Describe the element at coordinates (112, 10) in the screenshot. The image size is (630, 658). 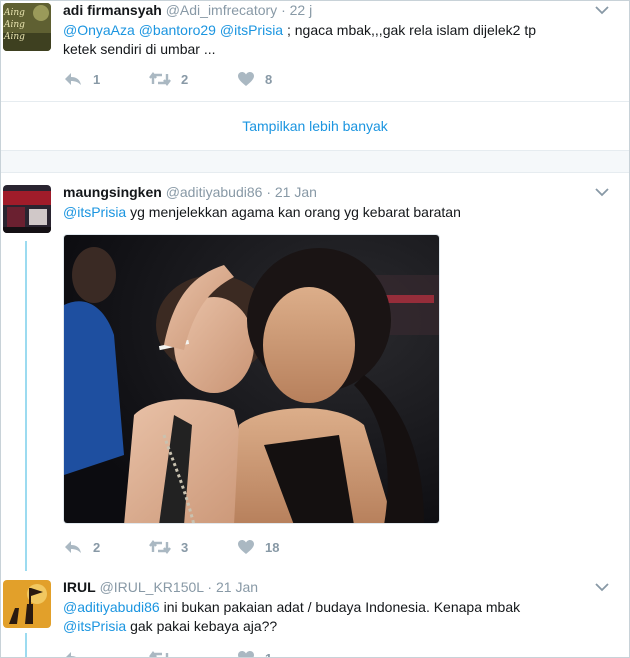
I see `display-name: adi firmansyah` at that location.